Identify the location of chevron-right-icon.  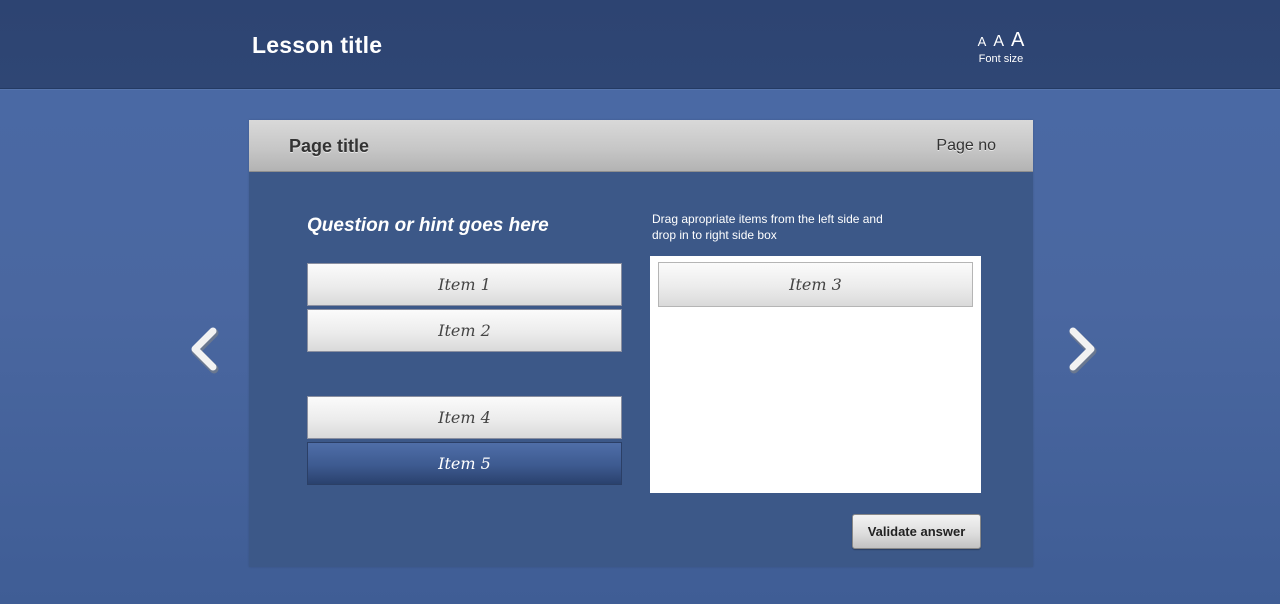
(1083, 350).